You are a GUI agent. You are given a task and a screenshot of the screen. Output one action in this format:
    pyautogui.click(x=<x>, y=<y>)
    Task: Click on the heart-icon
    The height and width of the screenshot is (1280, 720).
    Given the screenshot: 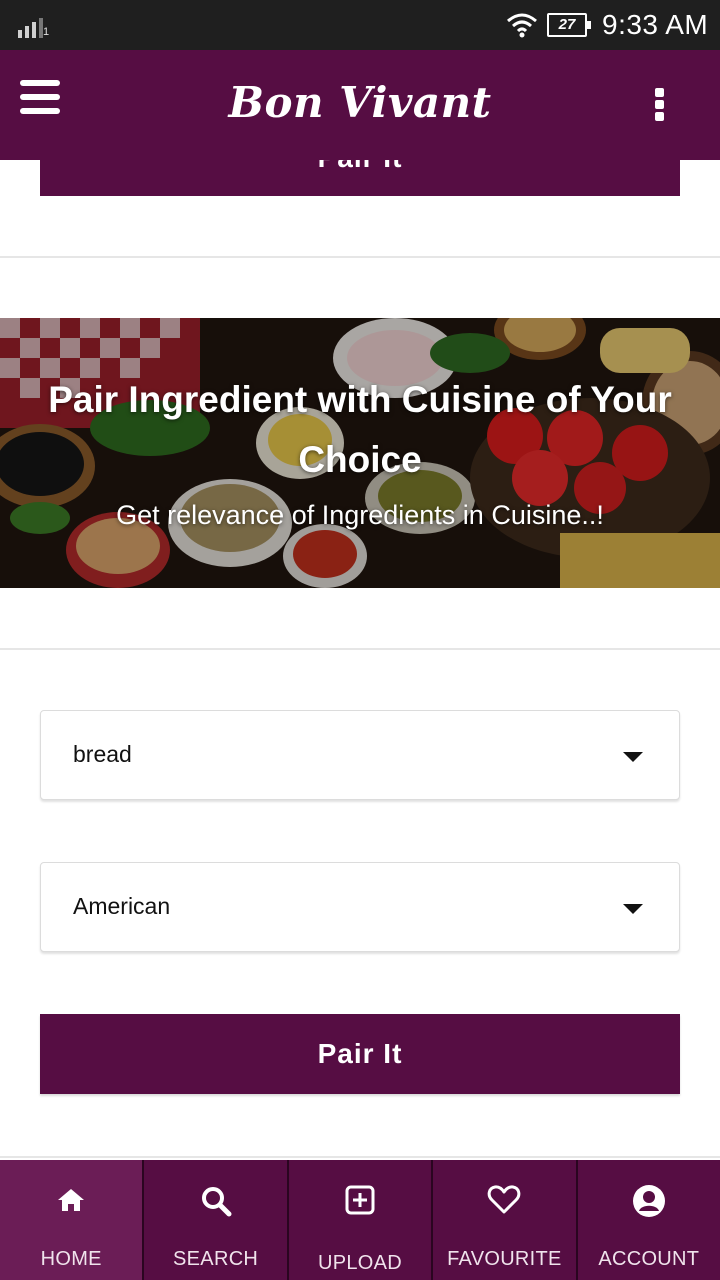 What is the action you would take?
    pyautogui.click(x=504, y=1199)
    